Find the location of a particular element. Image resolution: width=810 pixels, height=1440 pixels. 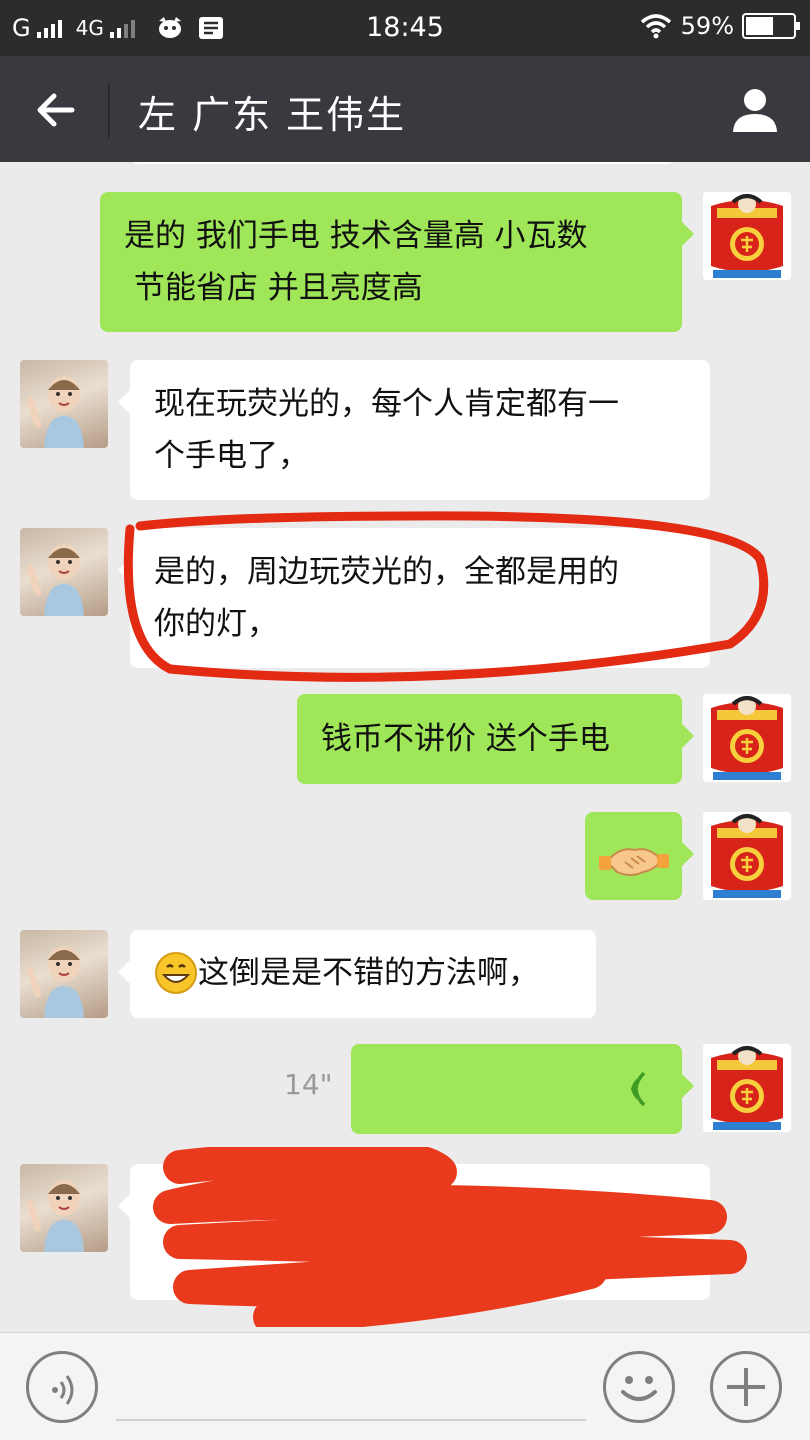

header-divider is located at coordinates (109, 110).